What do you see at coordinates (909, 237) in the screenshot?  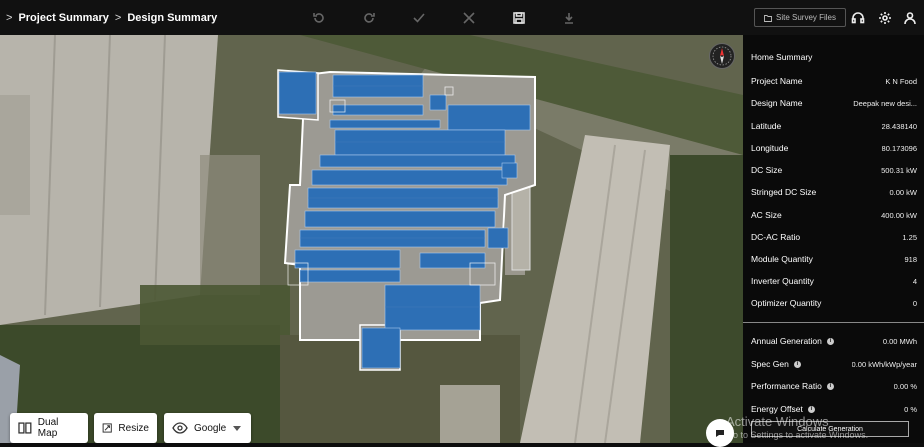 I see `row-value: 1.25` at bounding box center [909, 237].